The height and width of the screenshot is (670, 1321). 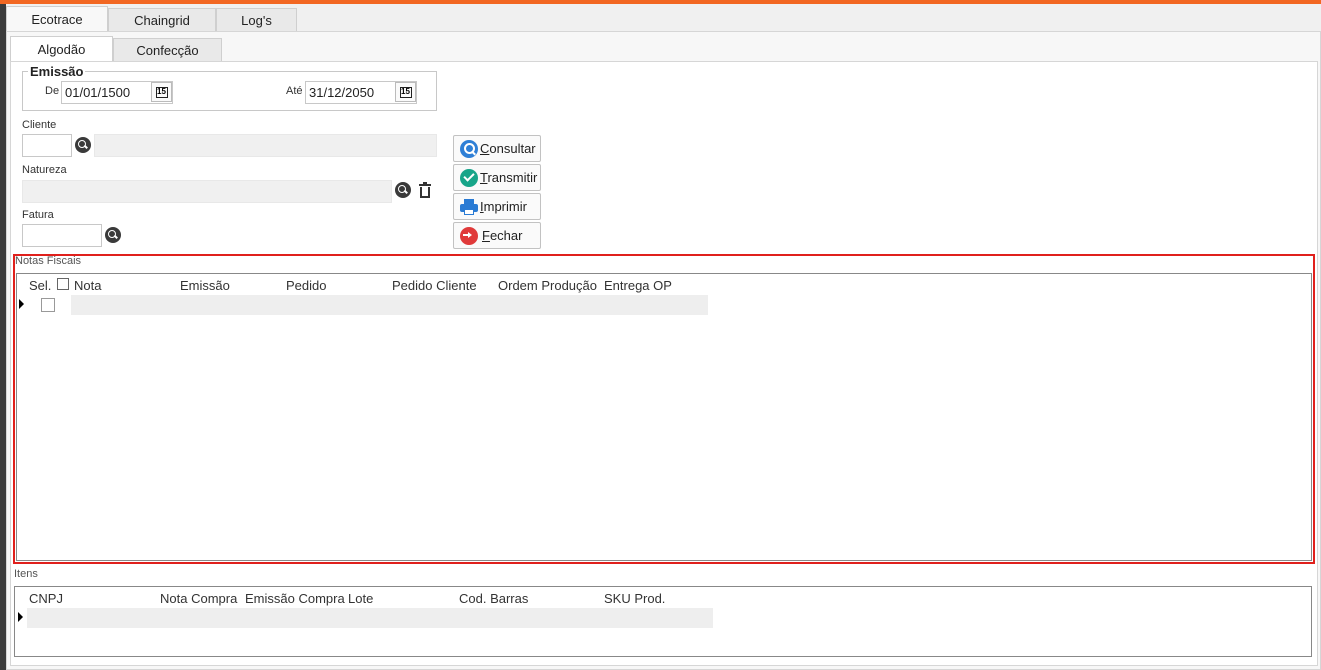 What do you see at coordinates (38, 215) in the screenshot?
I see `fatura-label: Fatura` at bounding box center [38, 215].